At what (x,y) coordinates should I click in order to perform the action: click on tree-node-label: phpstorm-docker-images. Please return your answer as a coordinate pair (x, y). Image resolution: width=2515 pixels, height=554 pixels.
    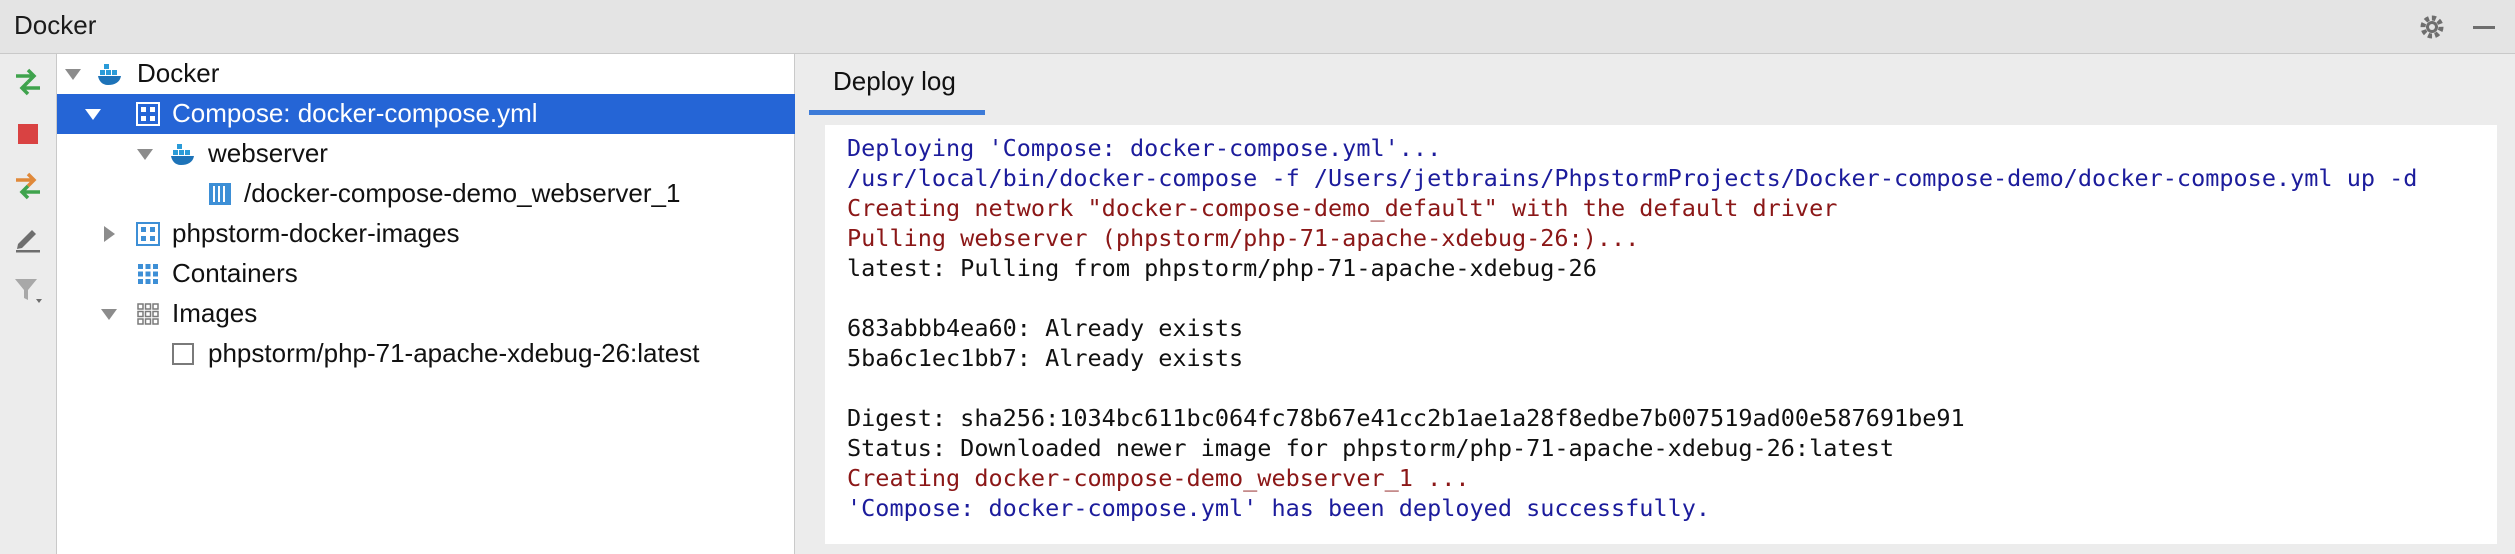
    Looking at the image, I should click on (316, 233).